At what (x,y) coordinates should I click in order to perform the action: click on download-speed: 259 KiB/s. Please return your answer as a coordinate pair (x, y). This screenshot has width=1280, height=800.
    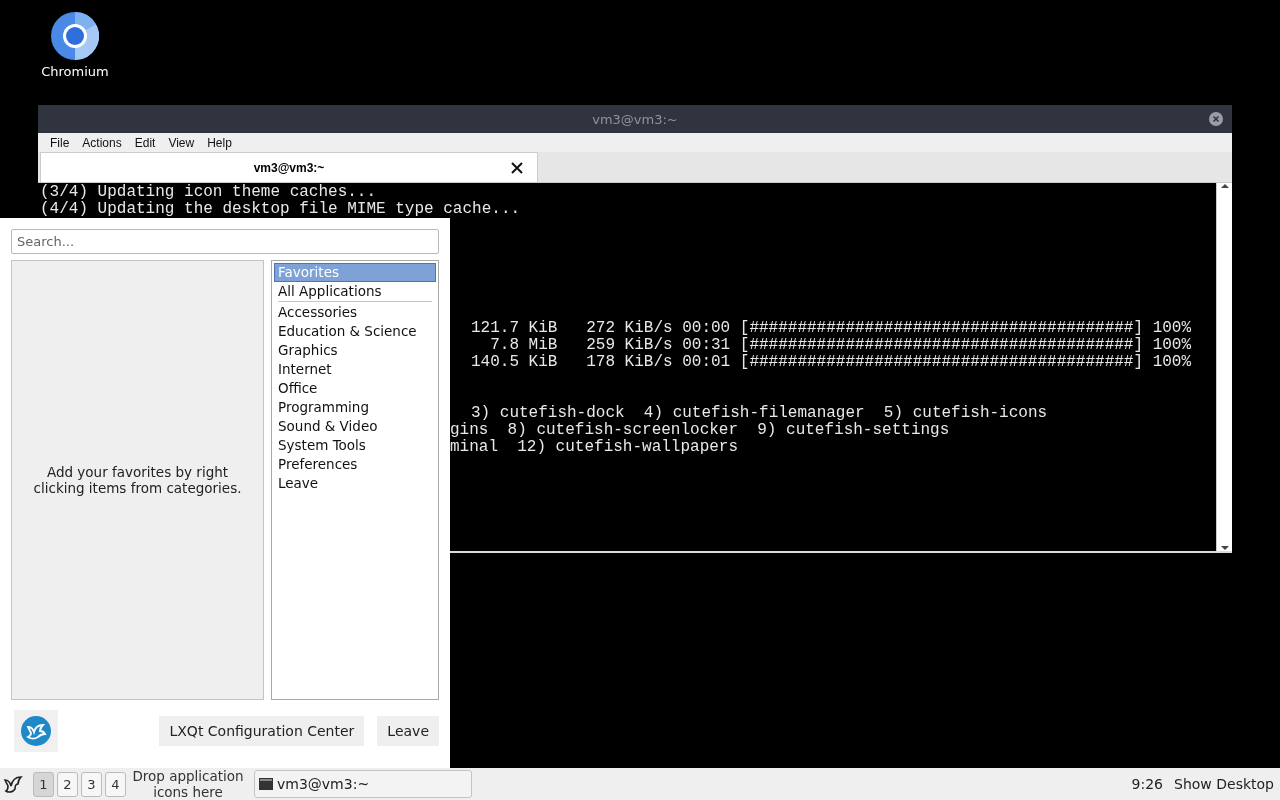
    Looking at the image, I should click on (629, 345).